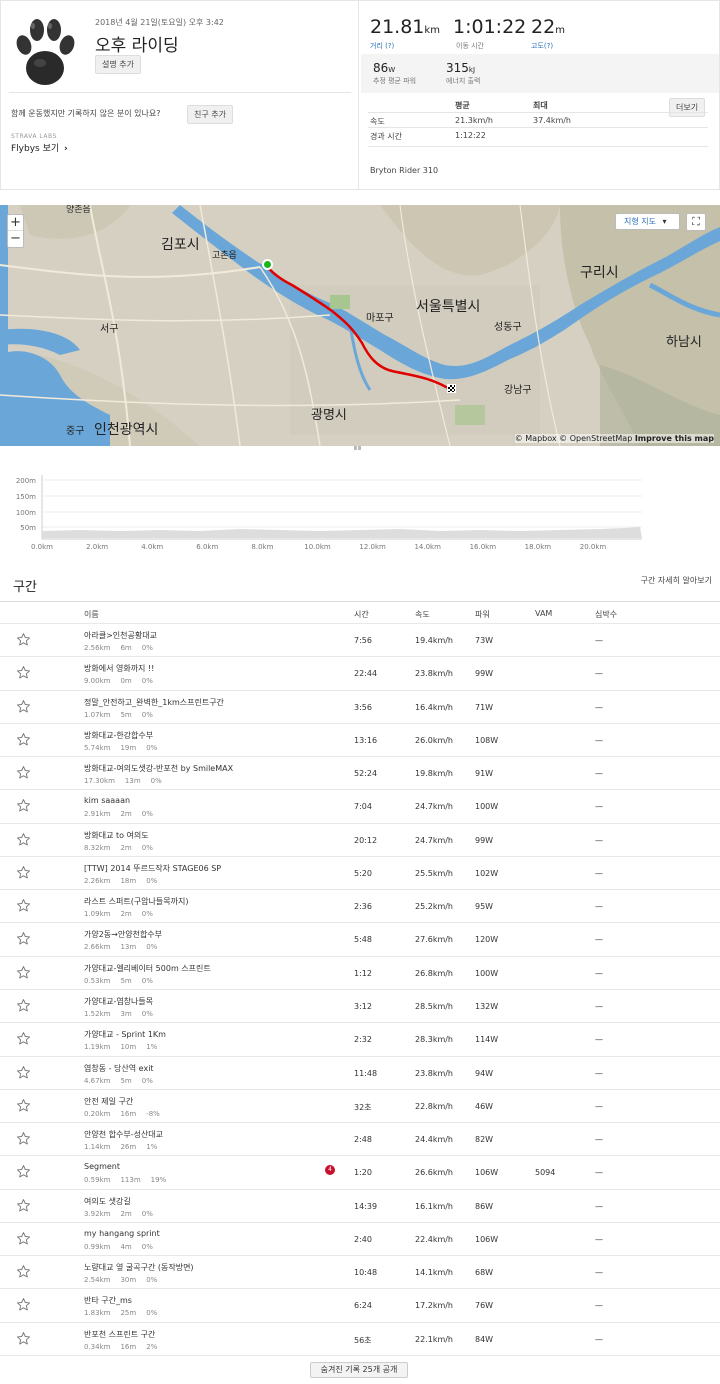 This screenshot has width=720, height=1384. Describe the element at coordinates (687, 107) in the screenshot. I see `more-button: 더보기` at that location.